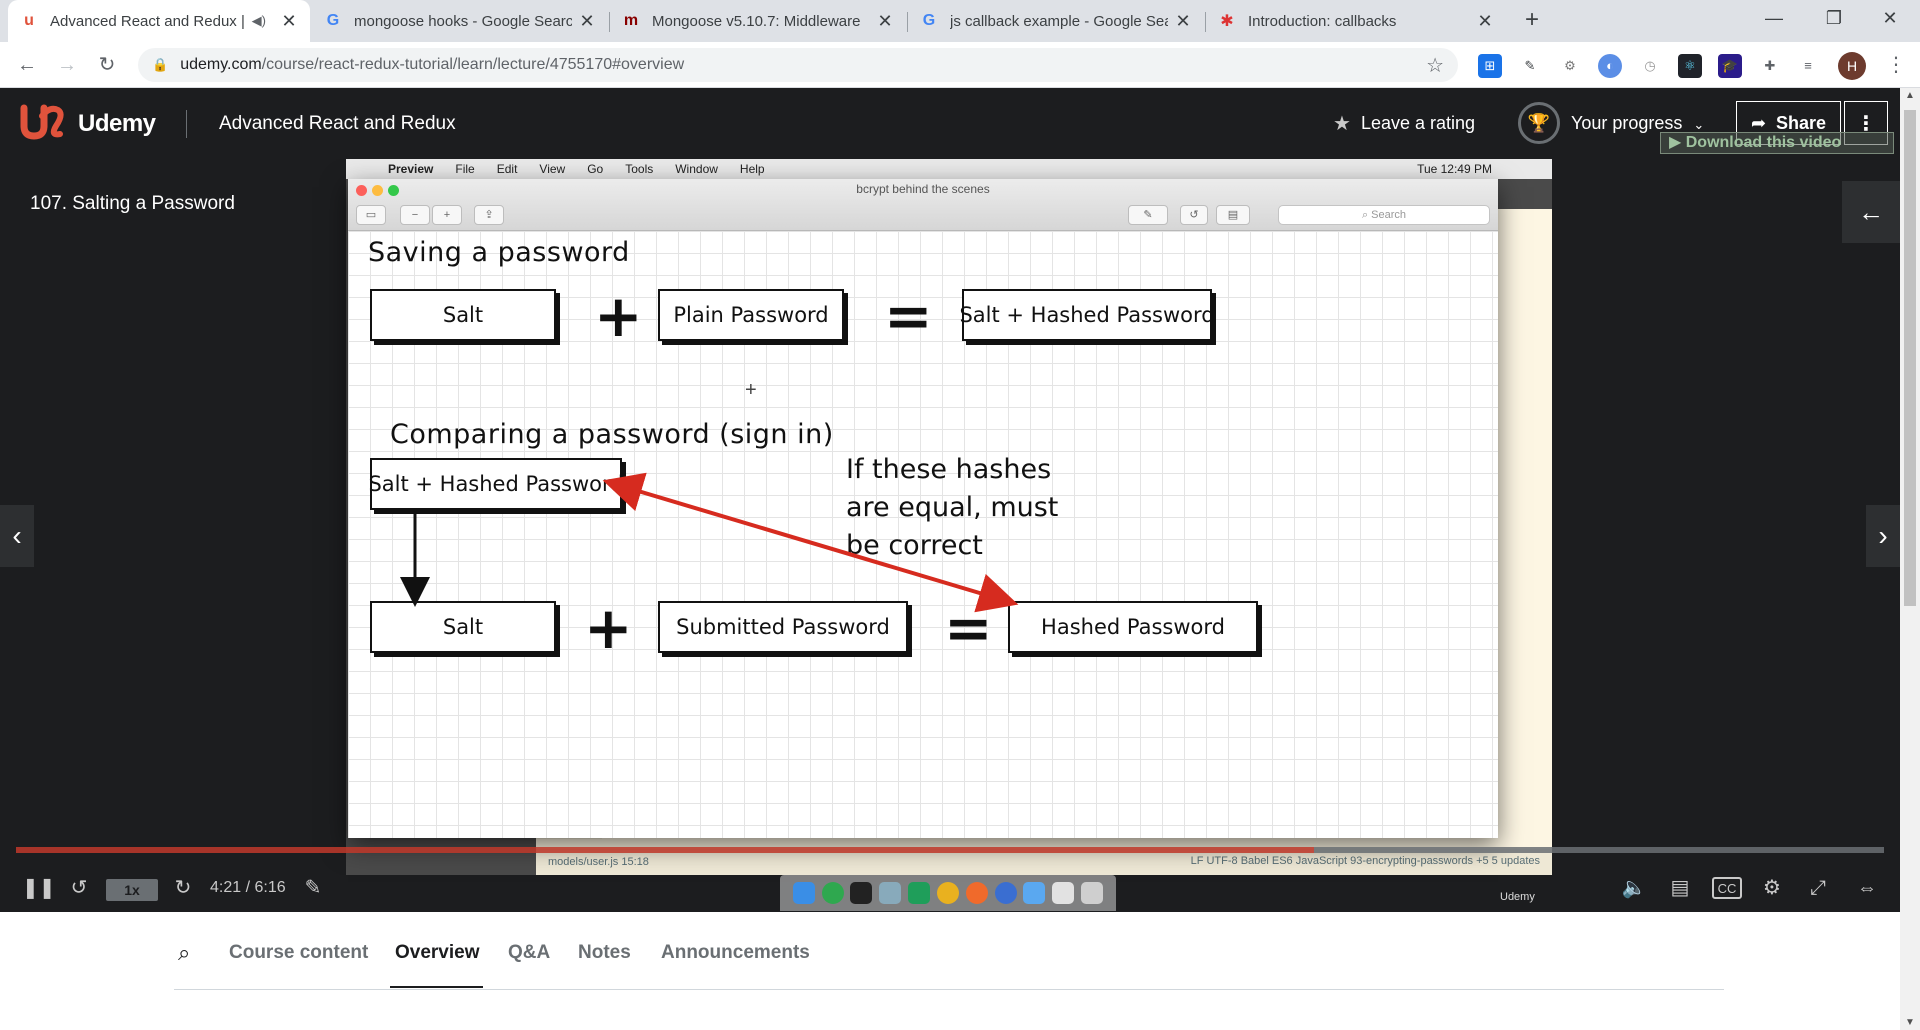 The width and height of the screenshot is (1920, 1030). I want to click on eyedropper-icon: ✎, so click(1530, 66).